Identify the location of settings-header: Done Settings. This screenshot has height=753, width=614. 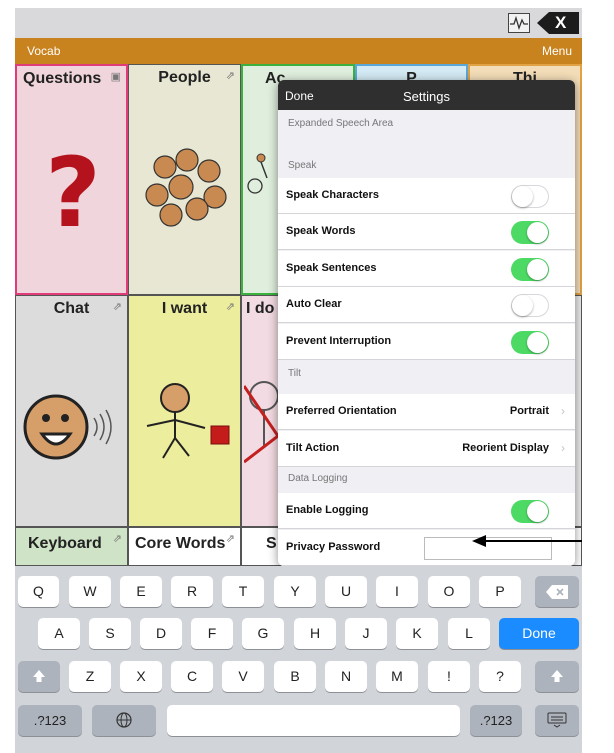
(426, 95).